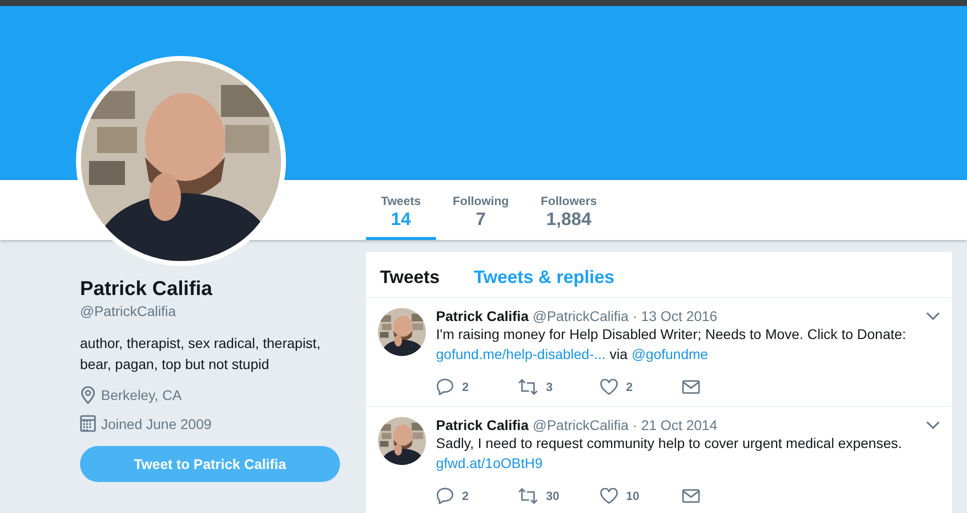 The width and height of the screenshot is (967, 513). What do you see at coordinates (88, 423) in the screenshot?
I see `calendar-icon` at bounding box center [88, 423].